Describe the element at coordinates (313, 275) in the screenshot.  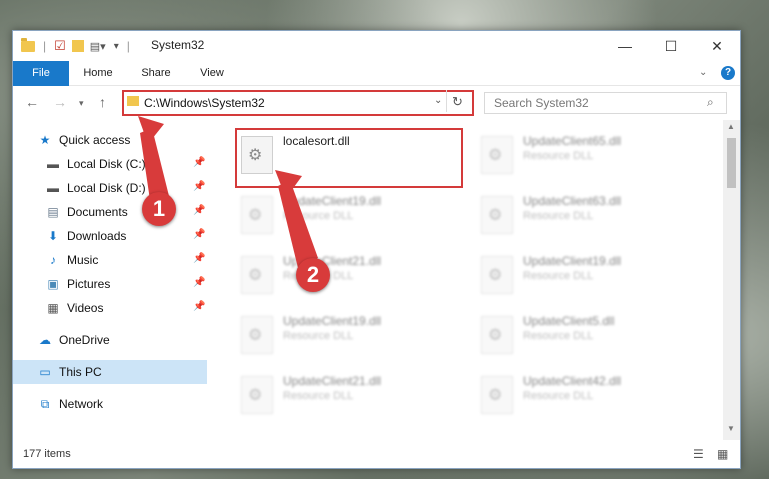
I see `callout-2: 2` at that location.